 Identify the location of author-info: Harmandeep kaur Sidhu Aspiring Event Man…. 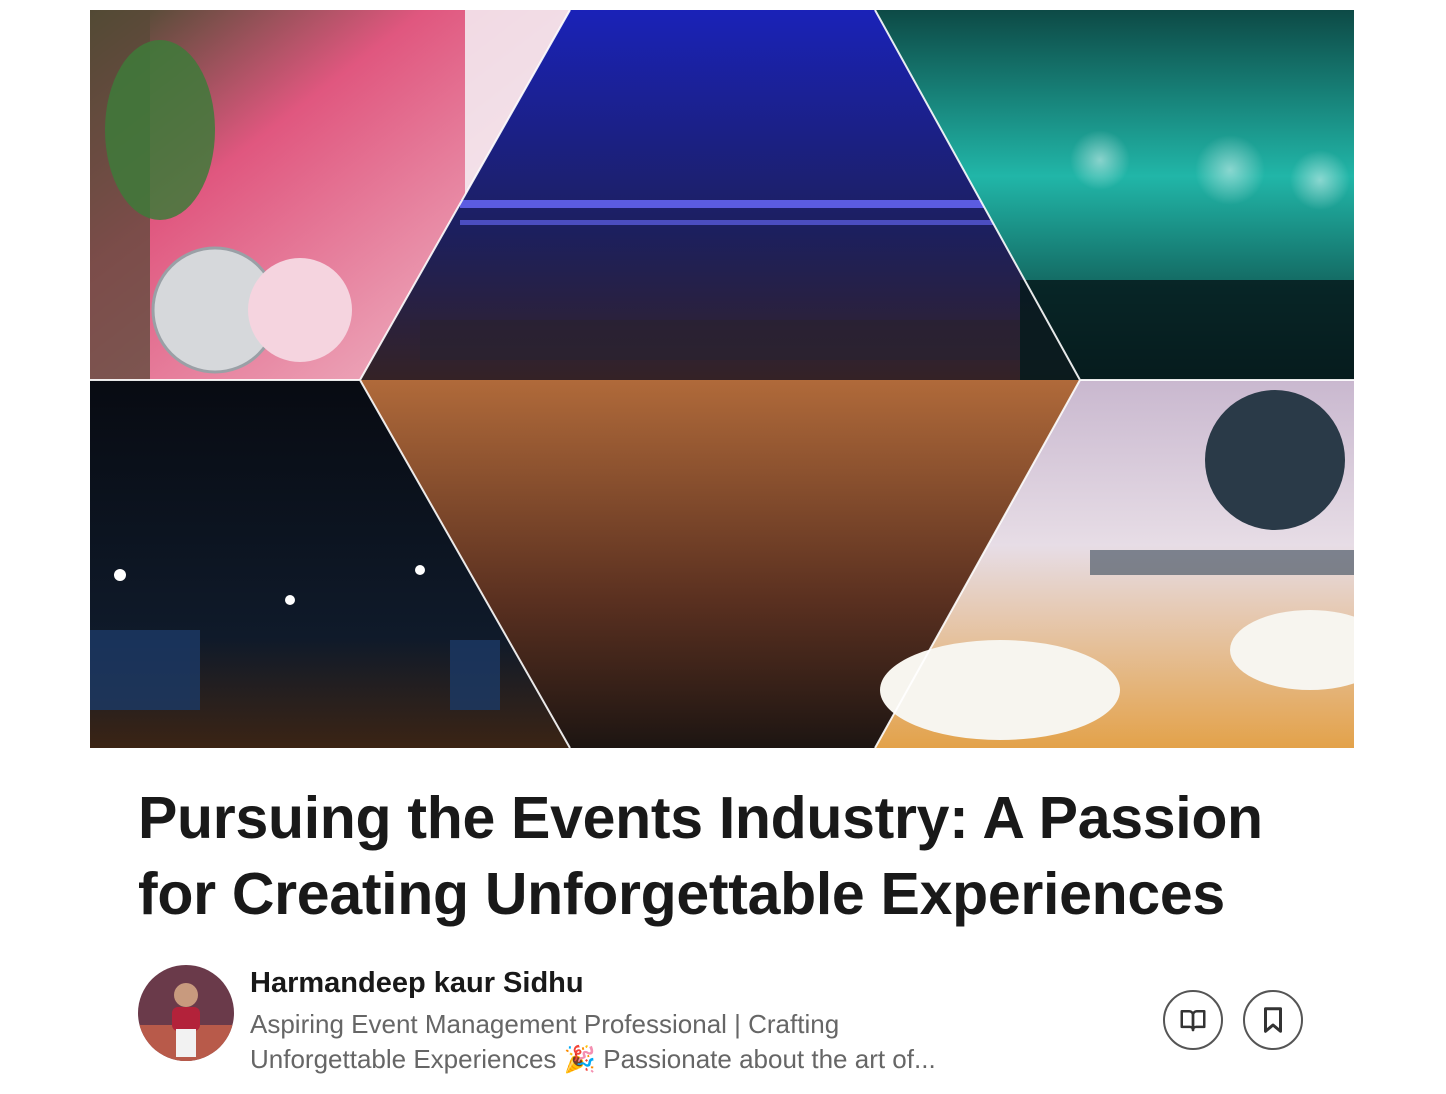
(728, 1020).